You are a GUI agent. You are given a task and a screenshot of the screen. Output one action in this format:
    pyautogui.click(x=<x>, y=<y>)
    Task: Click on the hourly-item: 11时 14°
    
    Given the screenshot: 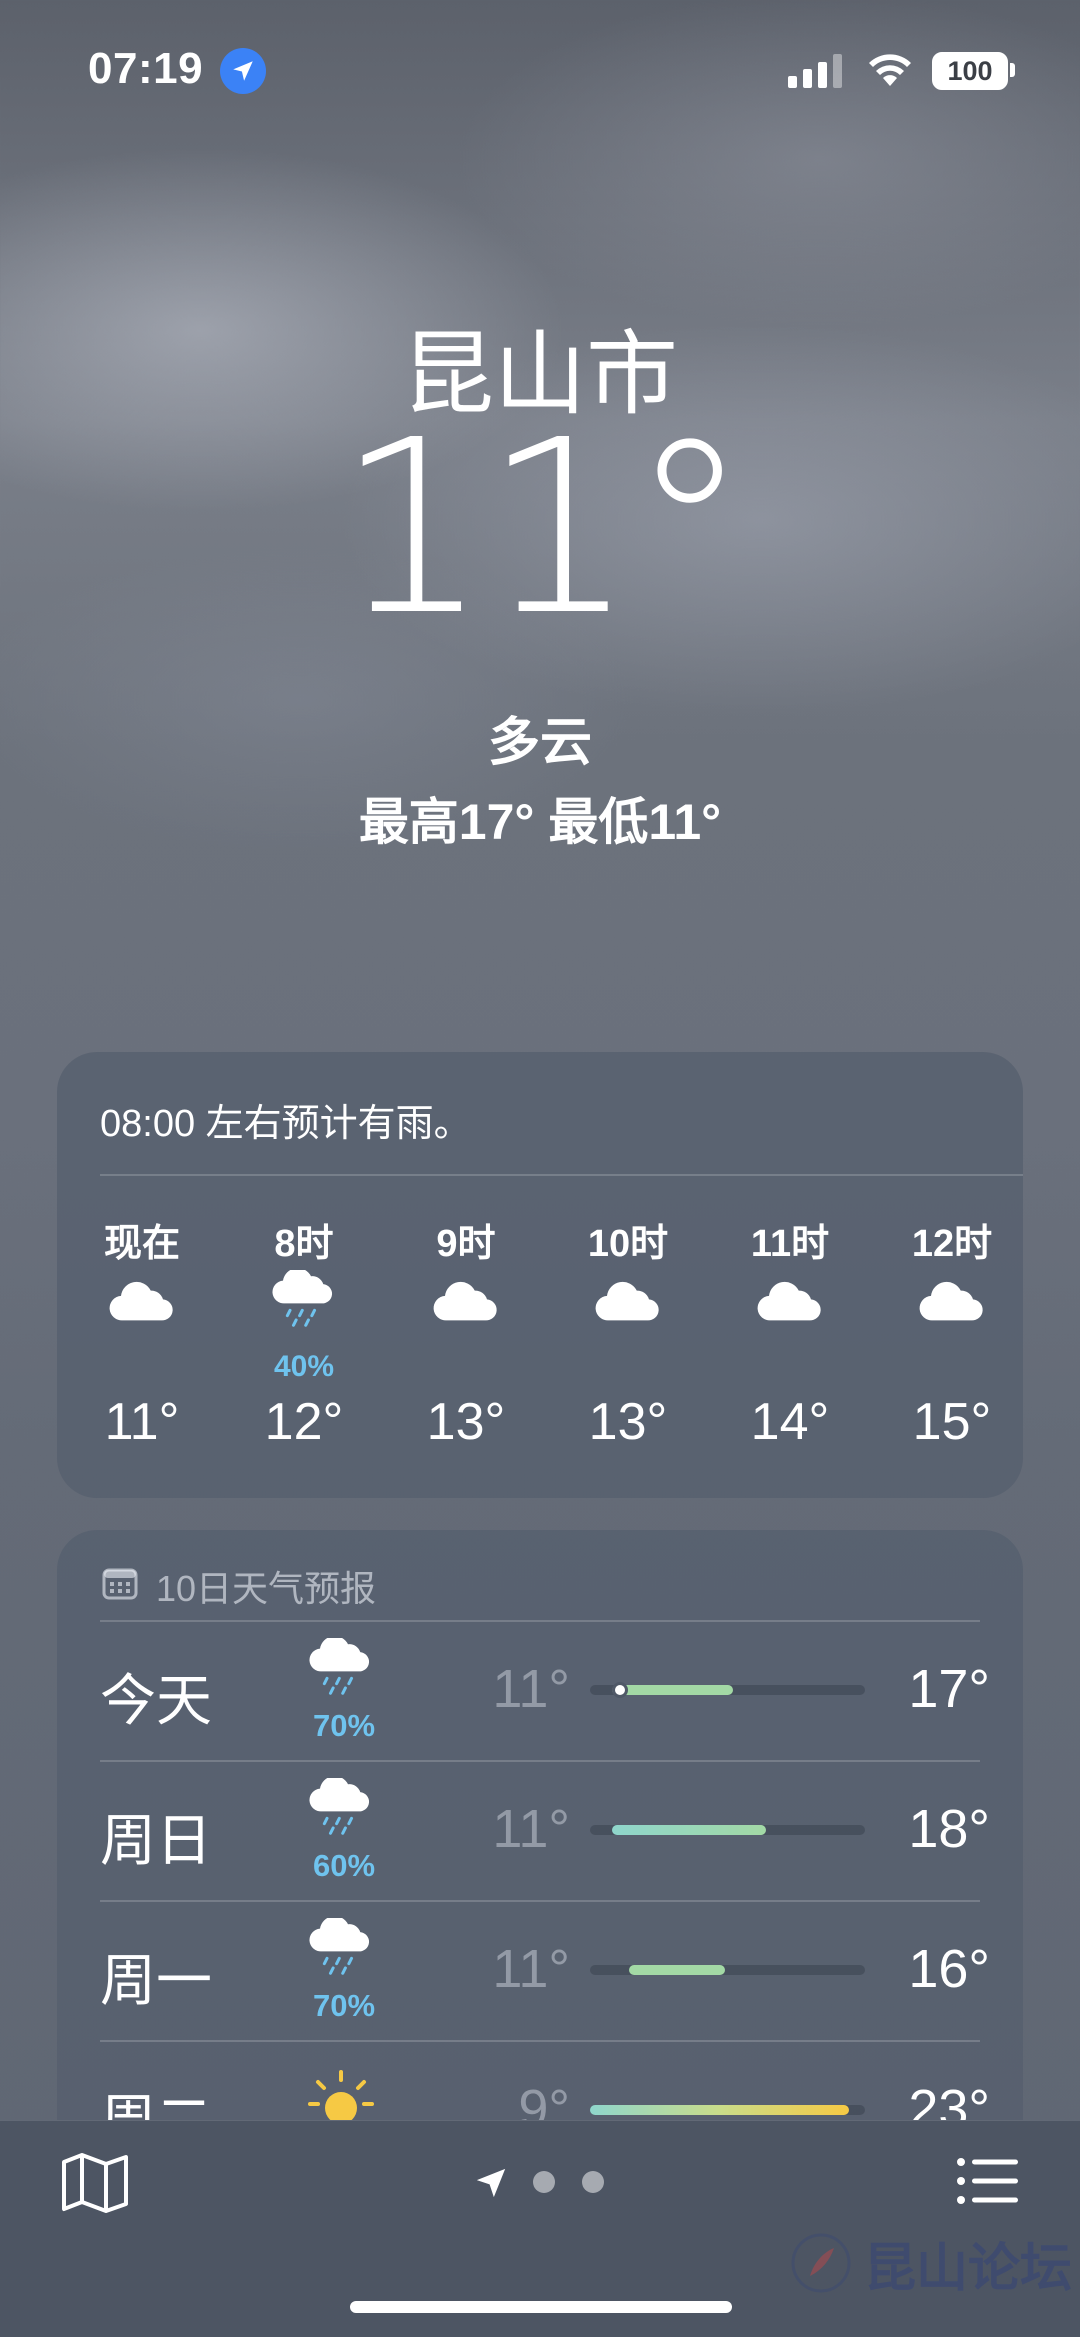 What is the action you would take?
    pyautogui.click(x=790, y=1331)
    